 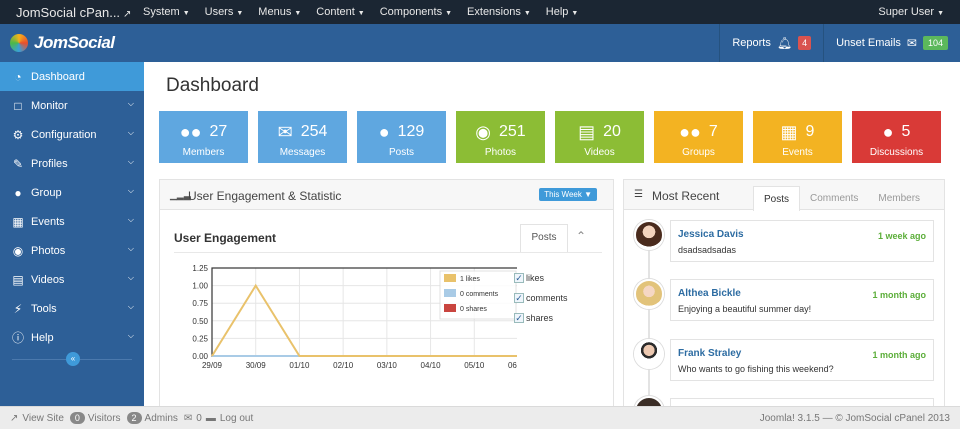 What do you see at coordinates (713, 131) in the screenshot?
I see `stat-number: 7` at bounding box center [713, 131].